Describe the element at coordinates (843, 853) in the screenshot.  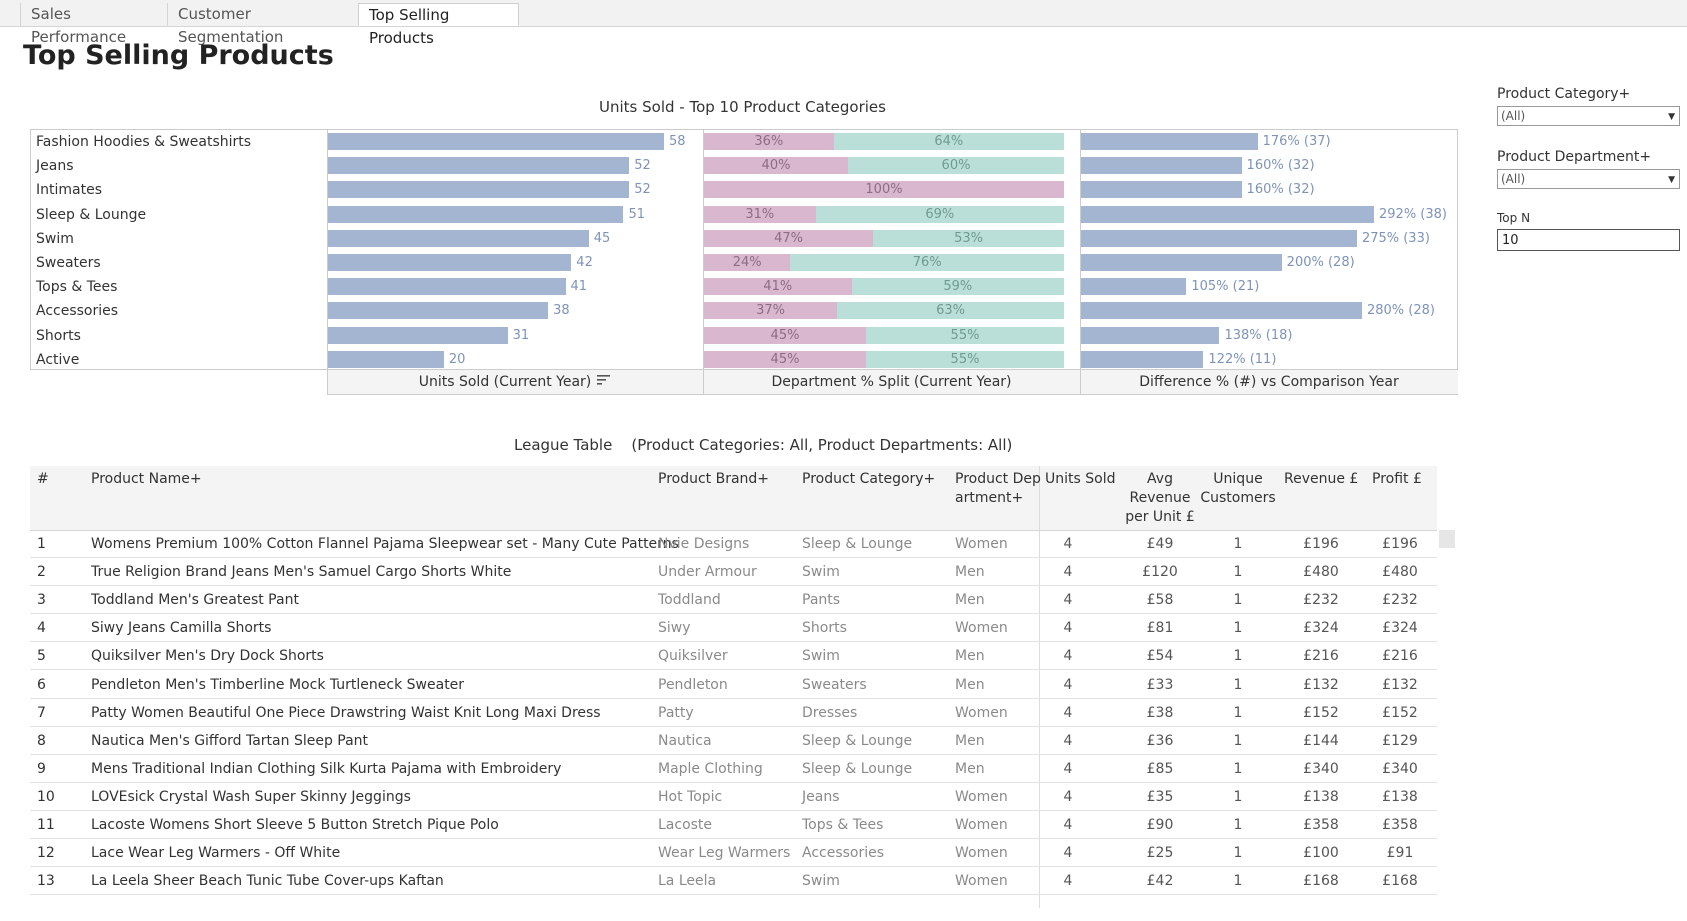
I see `category-cell: Accessories` at that location.